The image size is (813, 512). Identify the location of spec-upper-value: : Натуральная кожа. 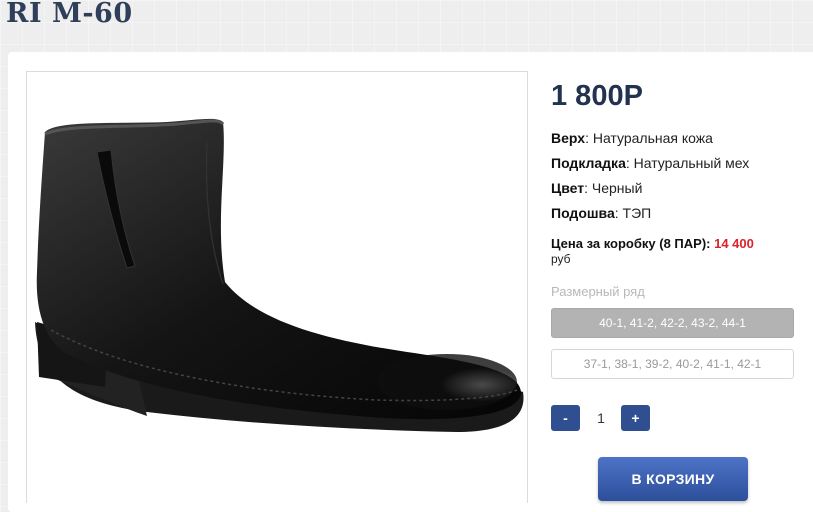
(649, 138).